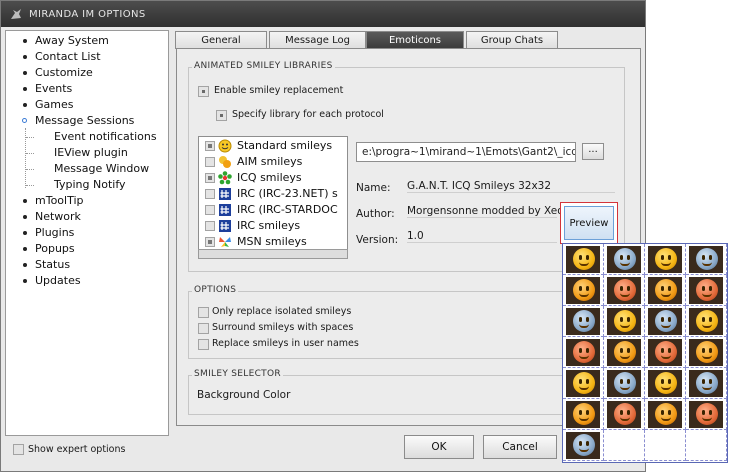  Describe the element at coordinates (287, 193) in the screenshot. I see `library-item-label: IRC (IRC-23.NET) s` at that location.